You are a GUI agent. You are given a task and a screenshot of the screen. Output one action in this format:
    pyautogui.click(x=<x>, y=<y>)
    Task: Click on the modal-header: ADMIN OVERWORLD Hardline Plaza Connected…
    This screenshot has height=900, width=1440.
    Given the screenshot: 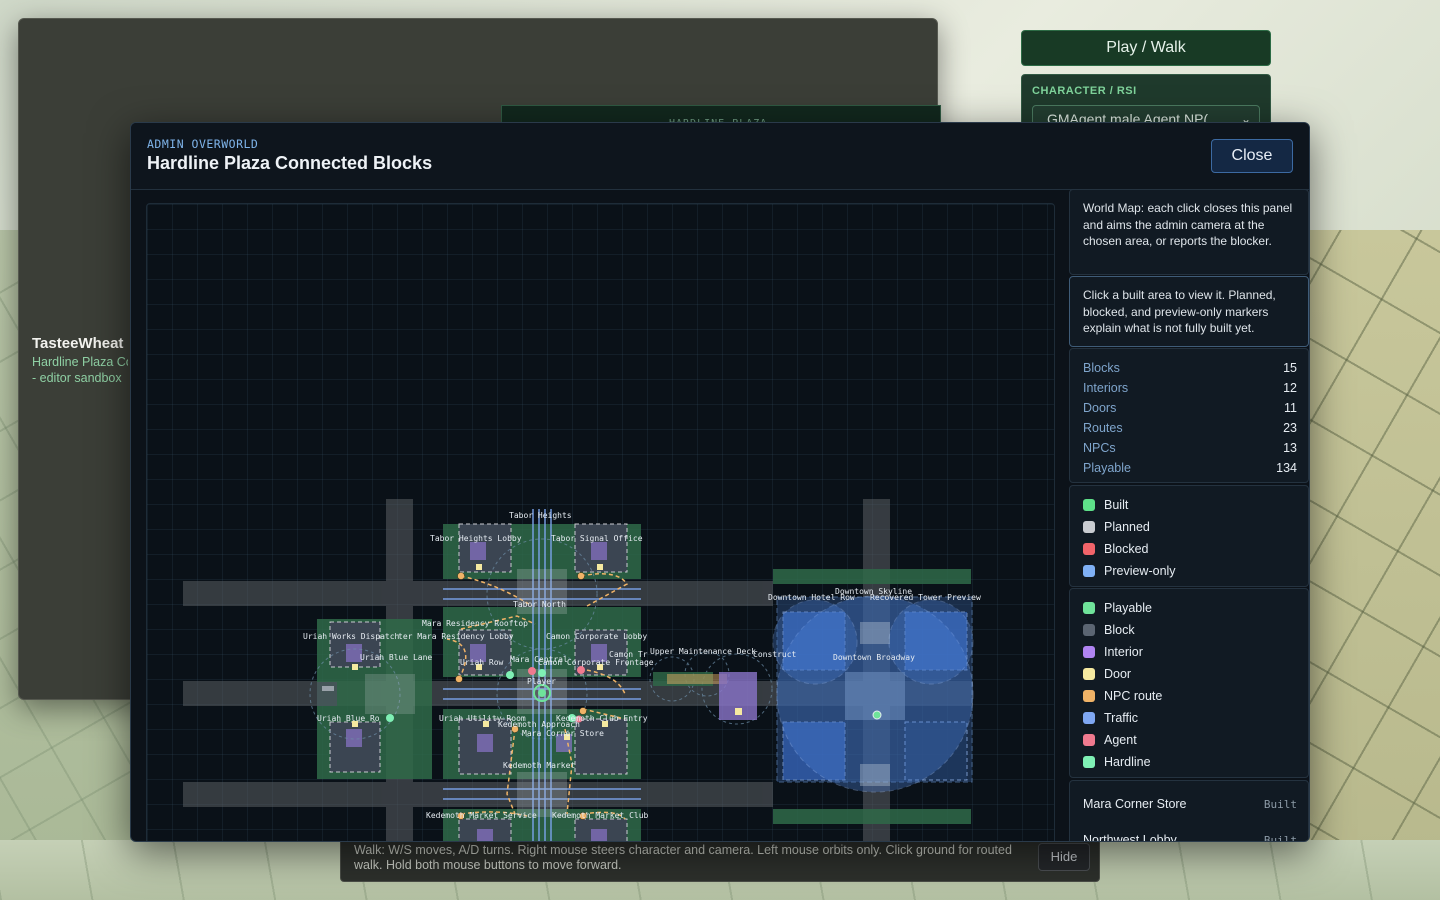 What is the action you would take?
    pyautogui.click(x=720, y=156)
    